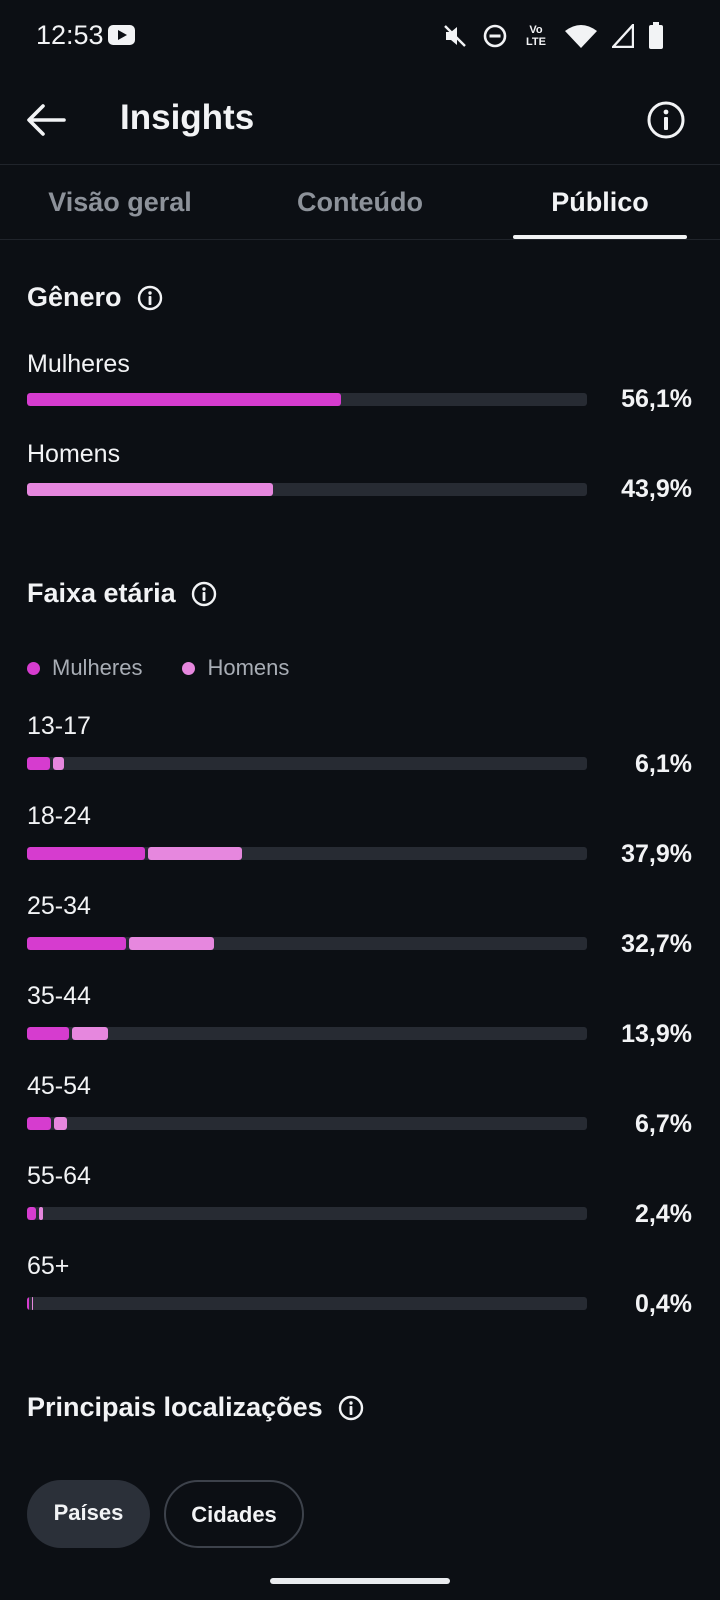  What do you see at coordinates (666, 120) in the screenshot?
I see `info-icon` at bounding box center [666, 120].